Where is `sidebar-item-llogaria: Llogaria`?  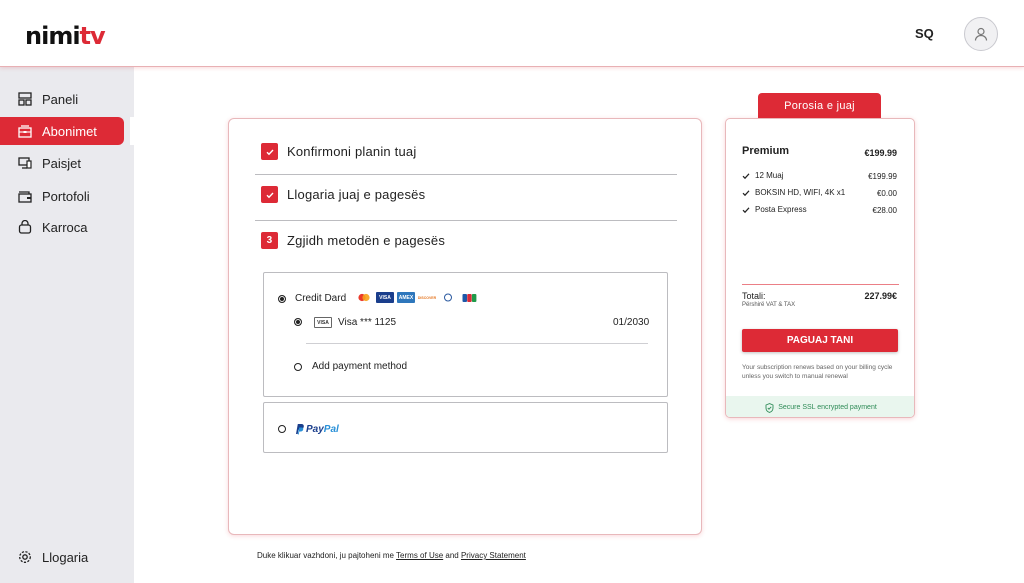
sidebar-item-llogaria: Llogaria is located at coordinates (62, 557).